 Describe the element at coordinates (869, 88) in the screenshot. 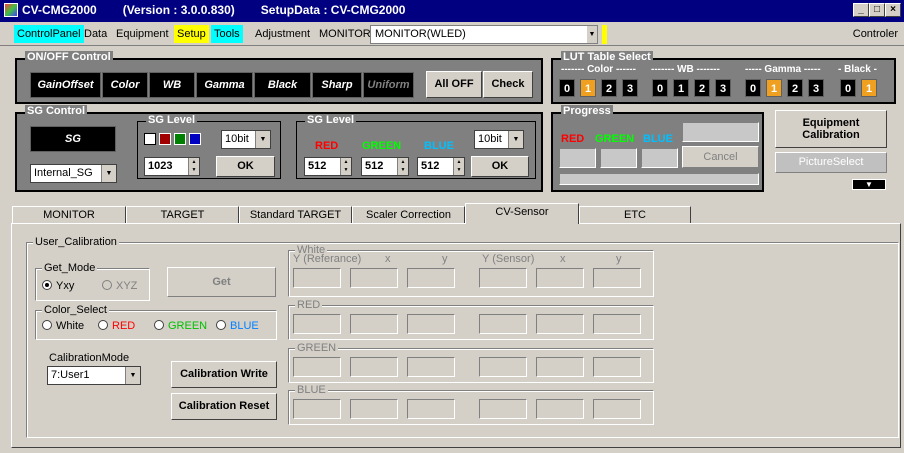

I see `lut-black-1: 1` at that location.